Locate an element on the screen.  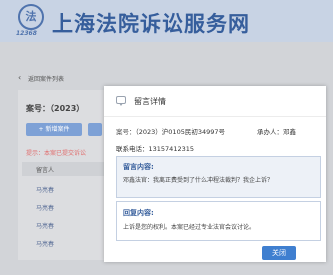
message-content-text: 邓鑫法官：我离正费受到了什么冲程法裁判？我企上诉？ is located at coordinates (198, 180).